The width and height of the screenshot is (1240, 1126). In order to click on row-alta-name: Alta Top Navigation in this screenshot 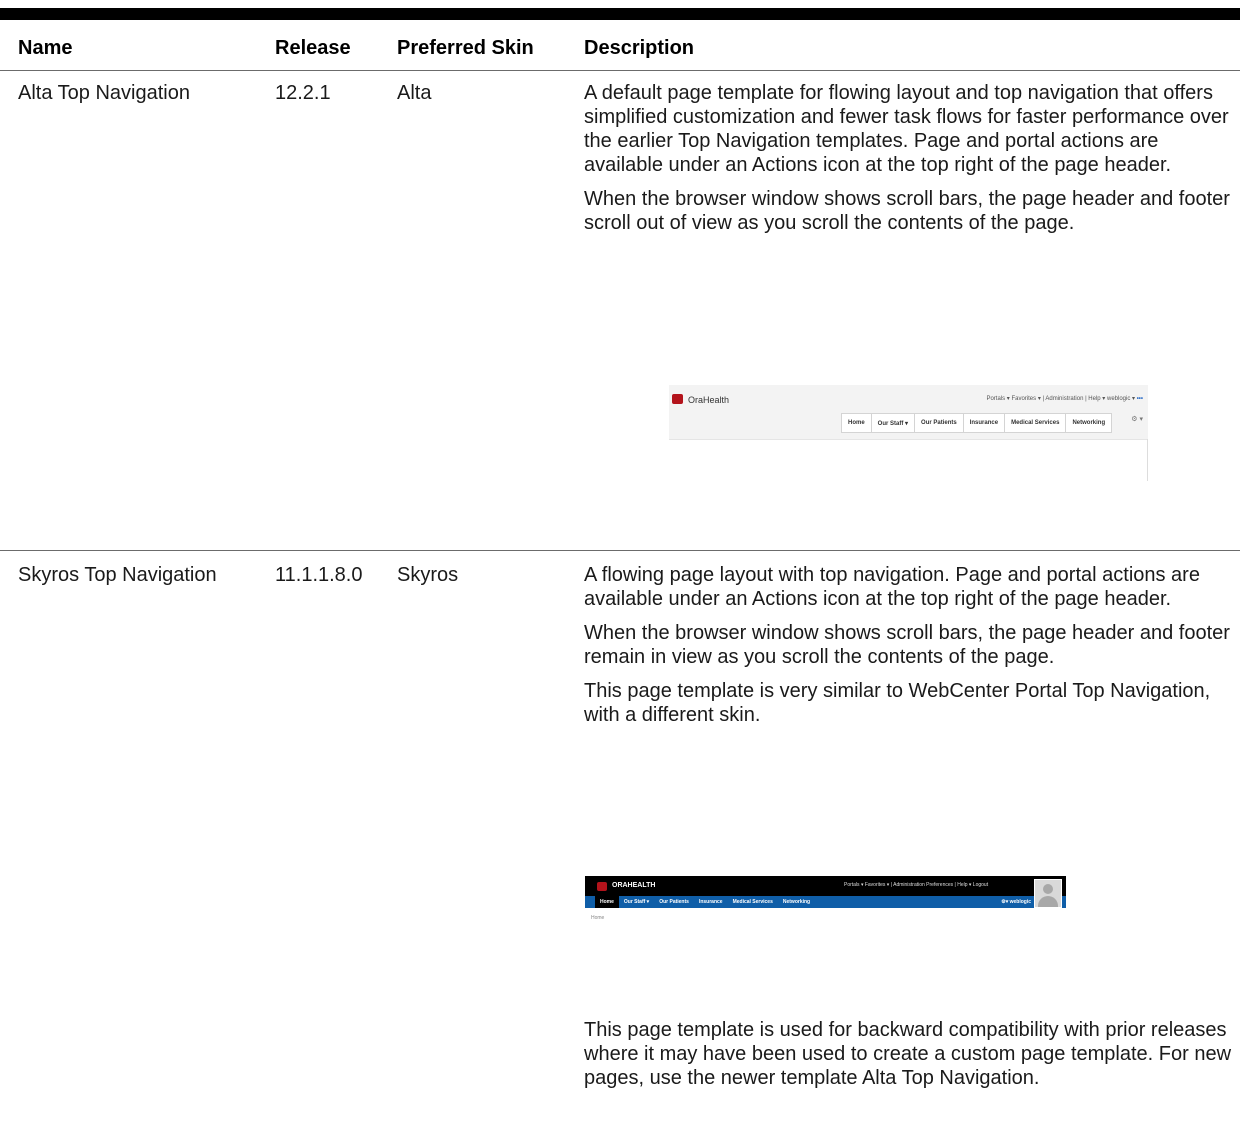, I will do `click(104, 93)`.